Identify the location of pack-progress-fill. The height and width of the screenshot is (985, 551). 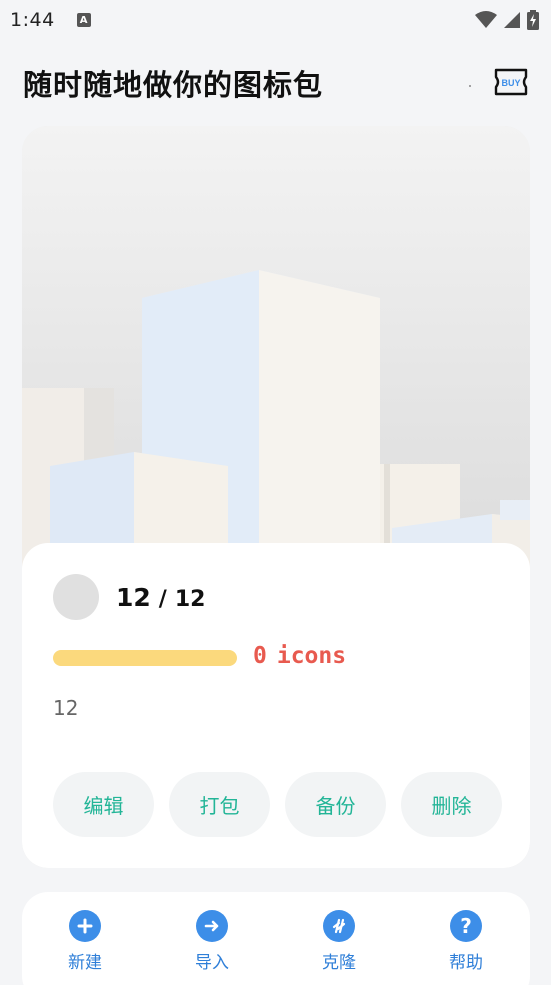
(145, 658).